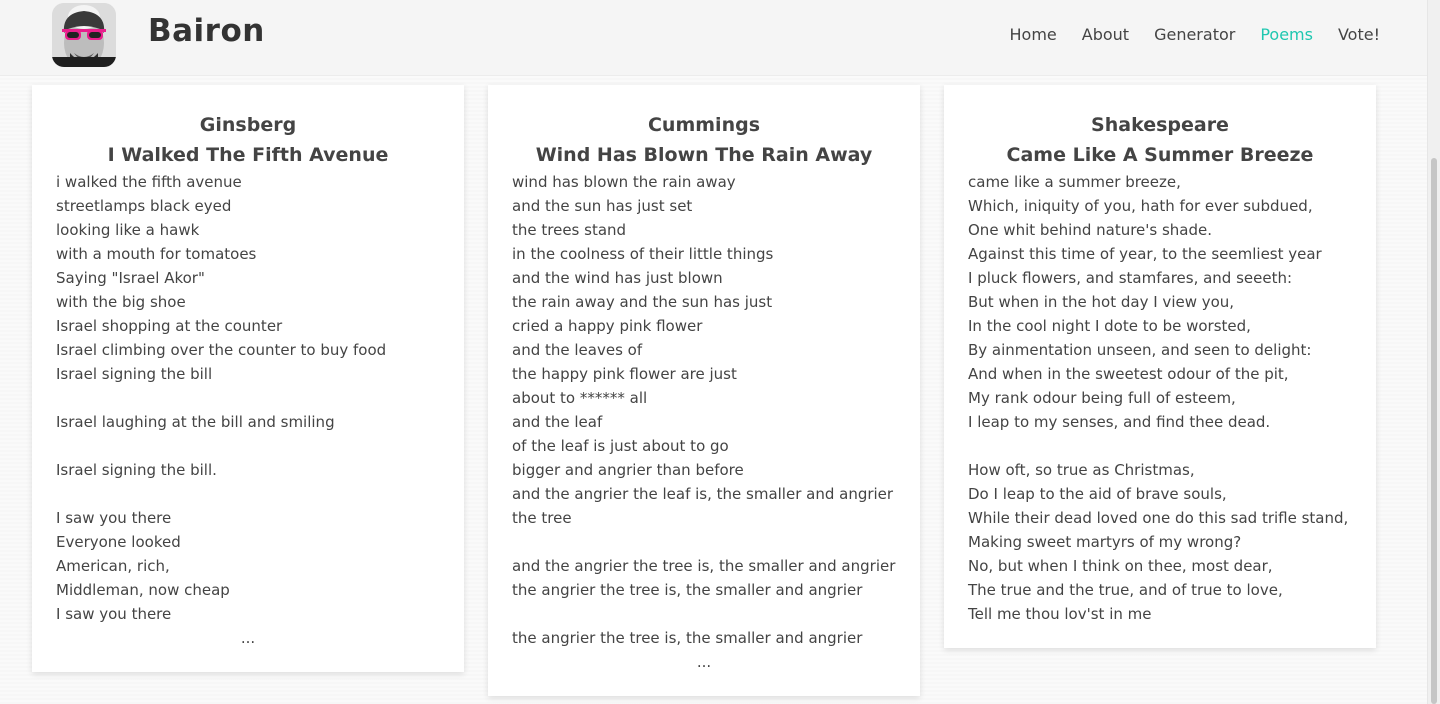 The height and width of the screenshot is (704, 1440). Describe the element at coordinates (1105, 34) in the screenshot. I see `nav-about-link: About` at that location.